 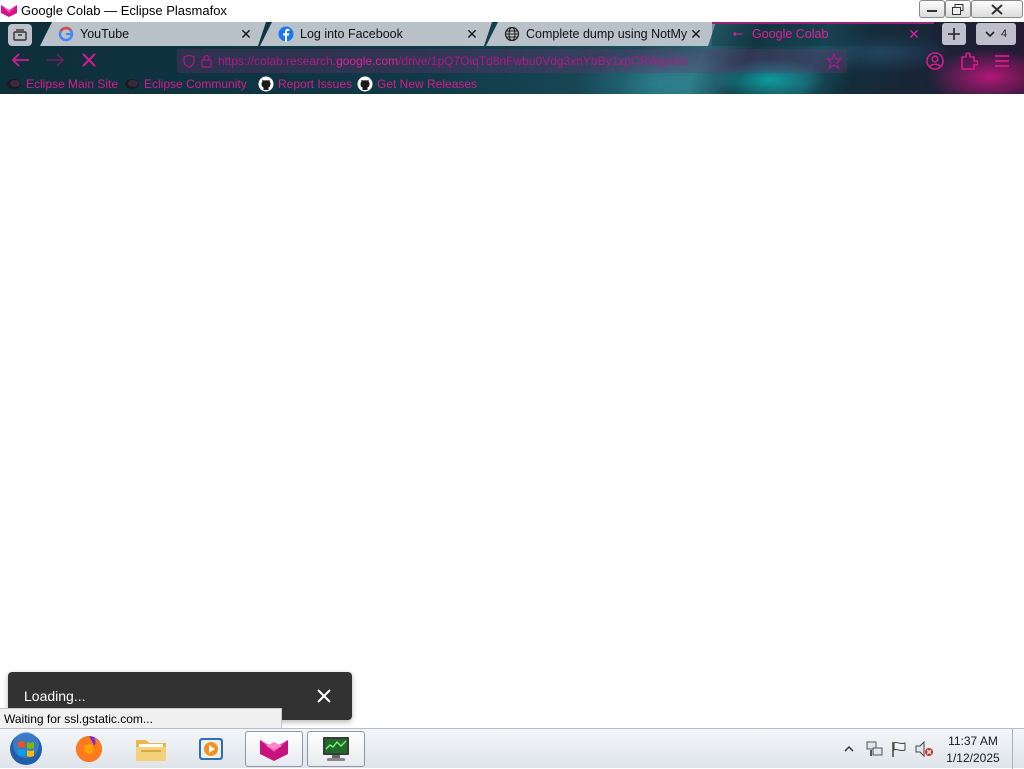 I want to click on clock-date: 1/12/2025, so click(x=973, y=758).